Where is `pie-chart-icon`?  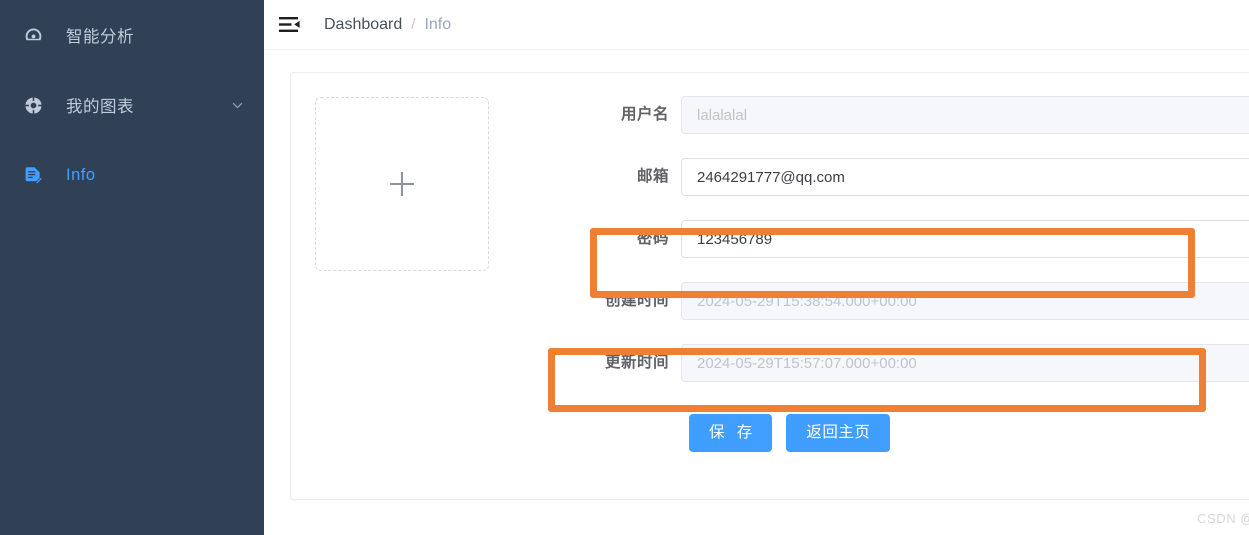 pie-chart-icon is located at coordinates (33, 105).